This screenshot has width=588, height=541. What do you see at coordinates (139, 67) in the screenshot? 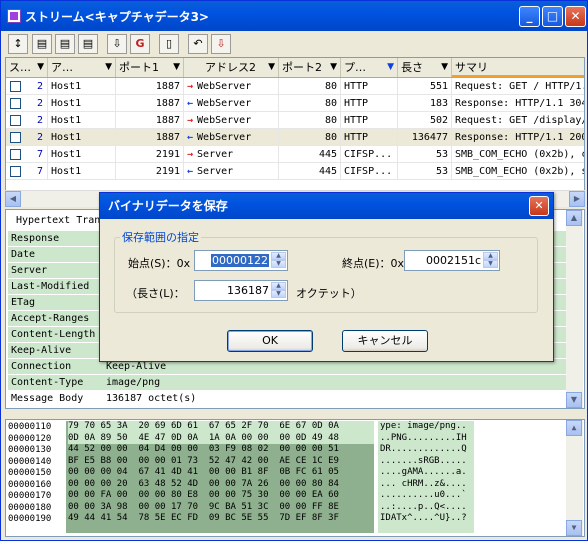
I see `col-label: ポート1` at bounding box center [139, 67].